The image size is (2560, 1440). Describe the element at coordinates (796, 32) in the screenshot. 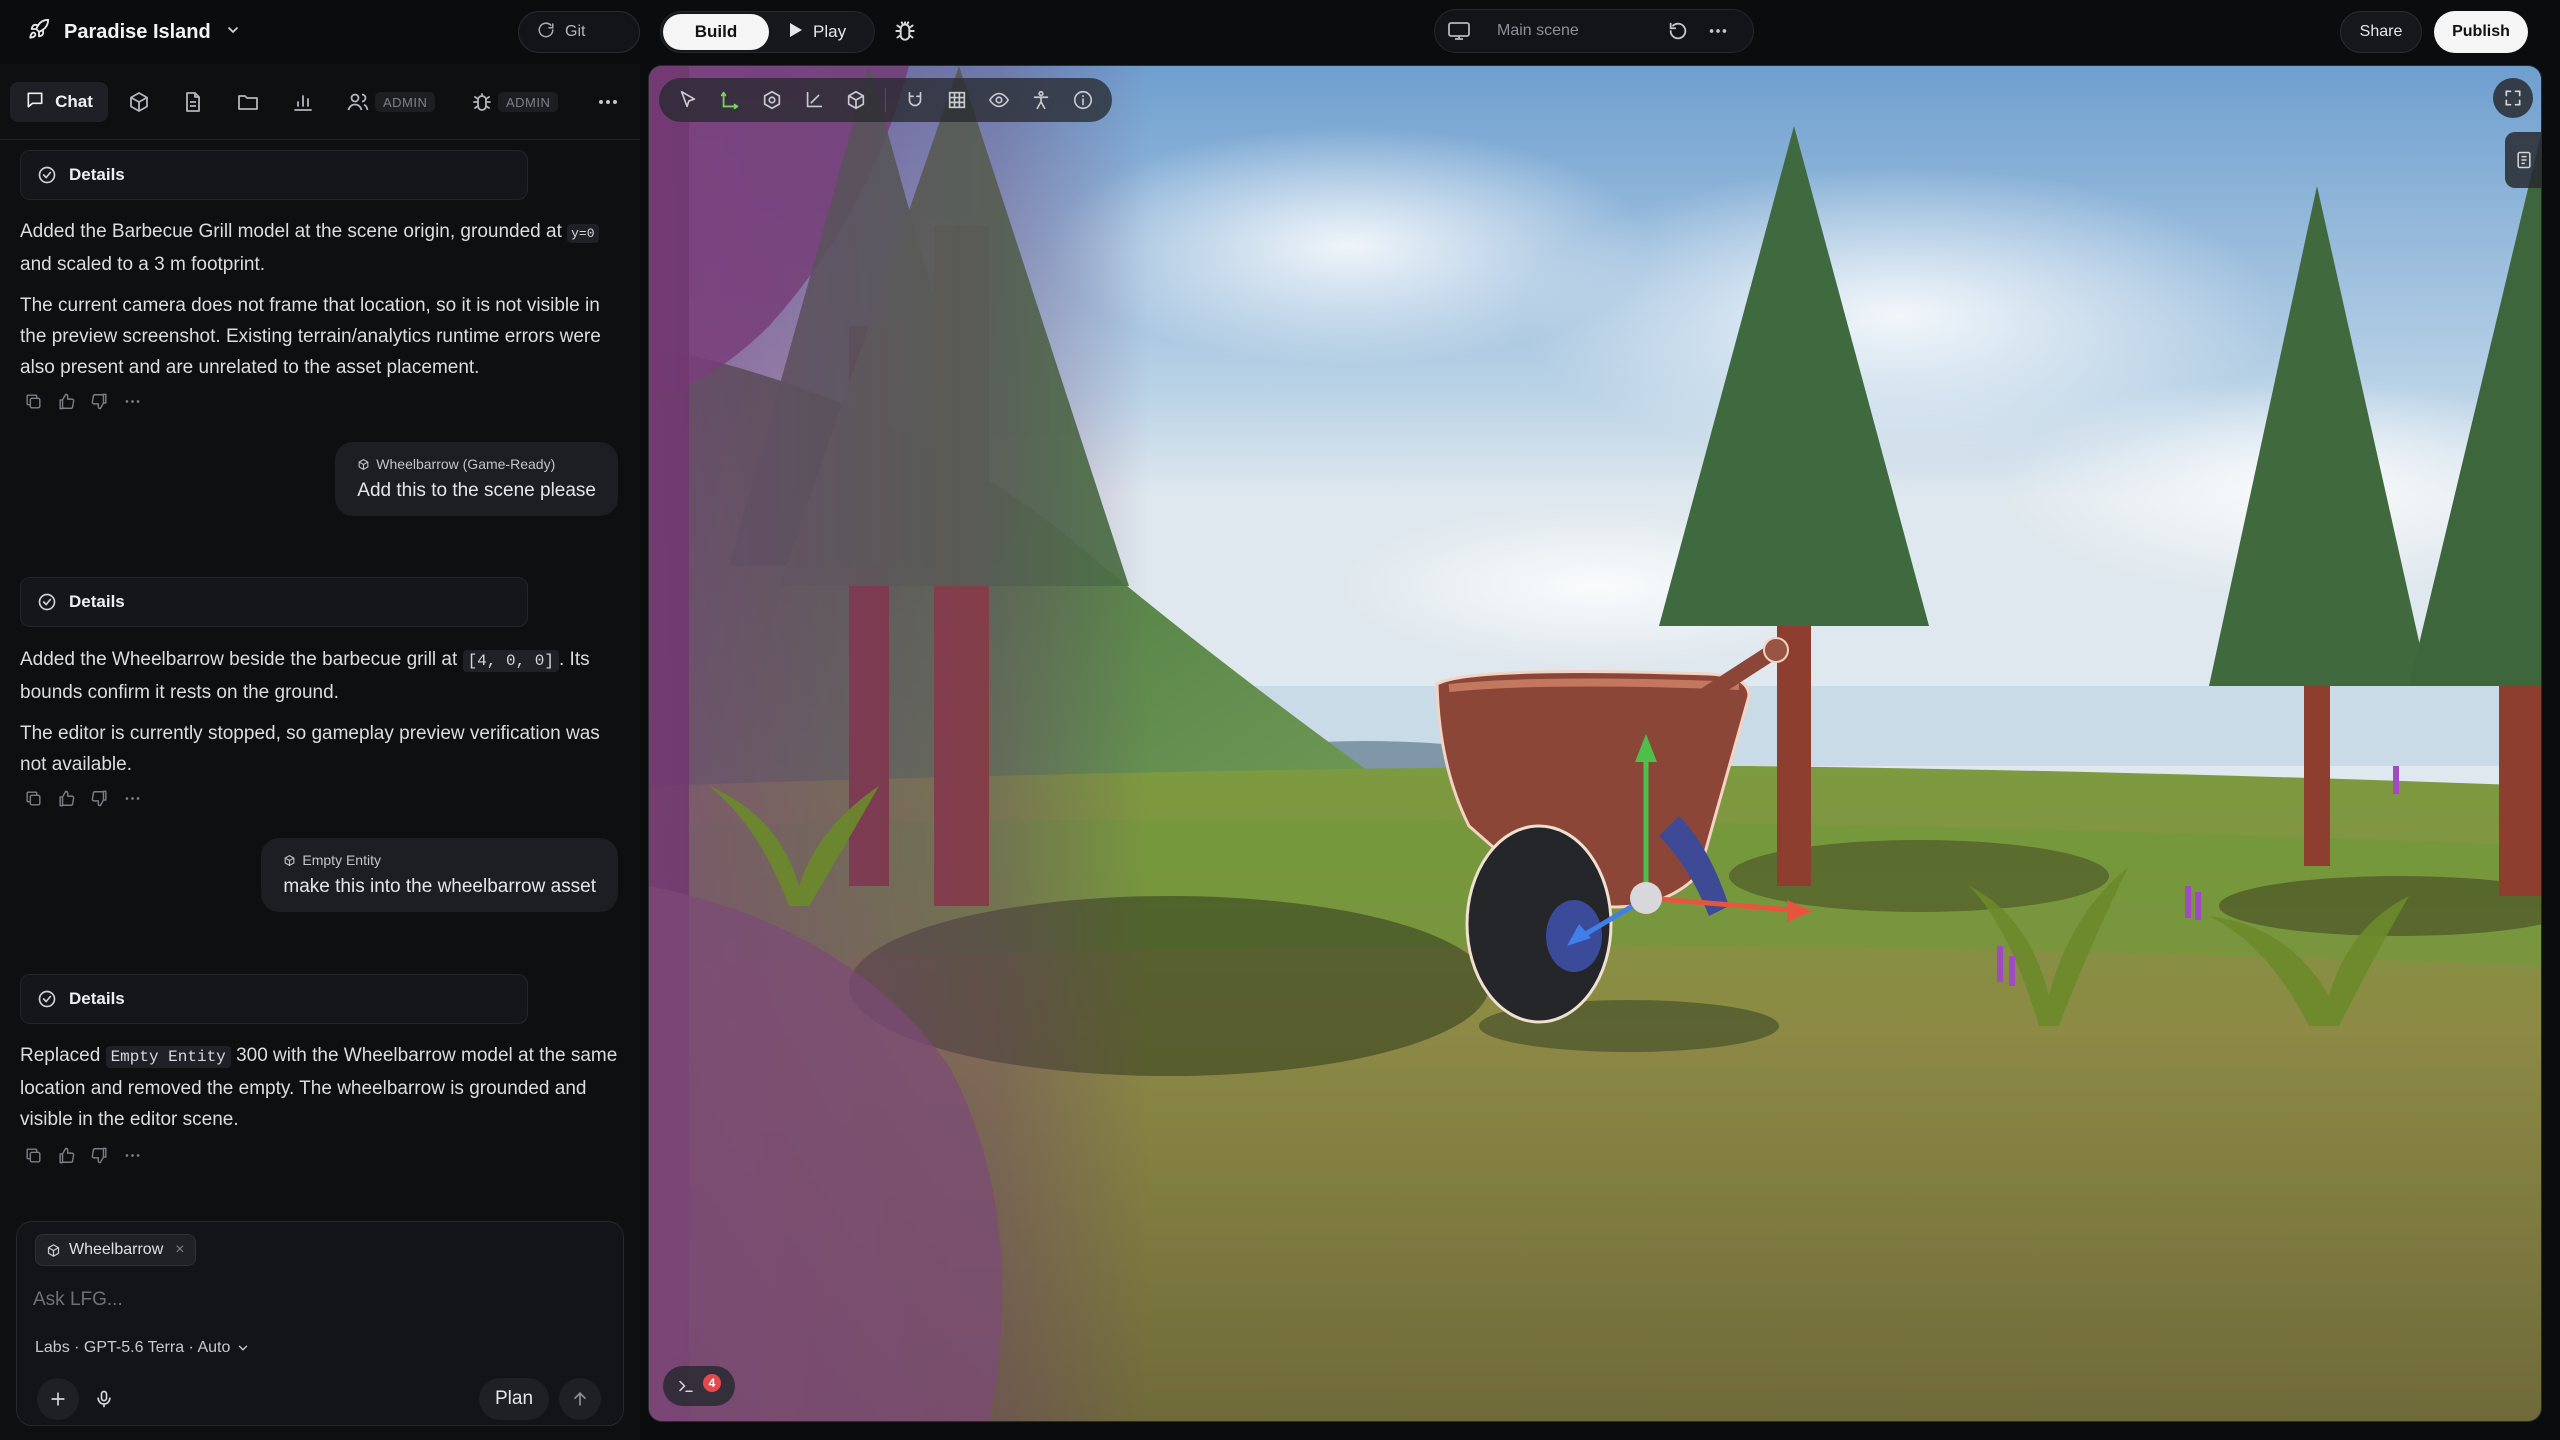

I see `play-icon` at that location.